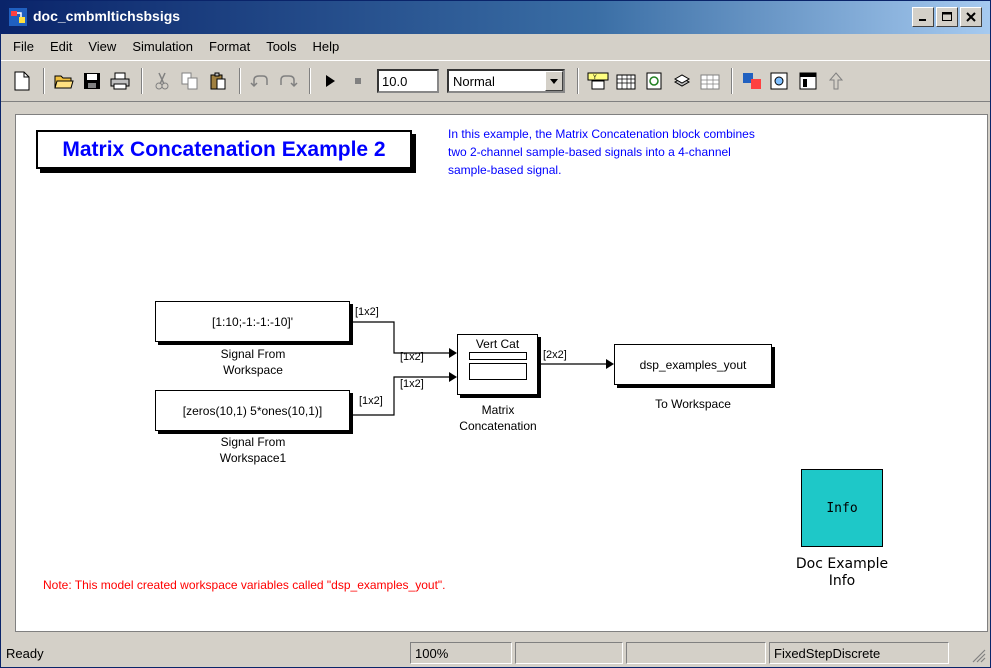 The width and height of the screenshot is (991, 668). Describe the element at coordinates (693, 404) in the screenshot. I see `to-workspace-label: To Workspace` at that location.